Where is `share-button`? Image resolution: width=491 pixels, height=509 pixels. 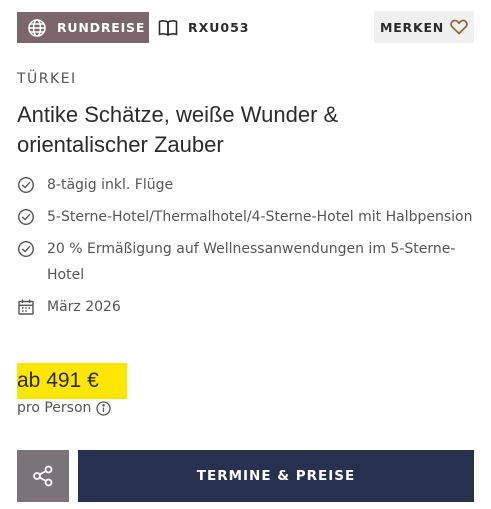 share-button is located at coordinates (43, 476).